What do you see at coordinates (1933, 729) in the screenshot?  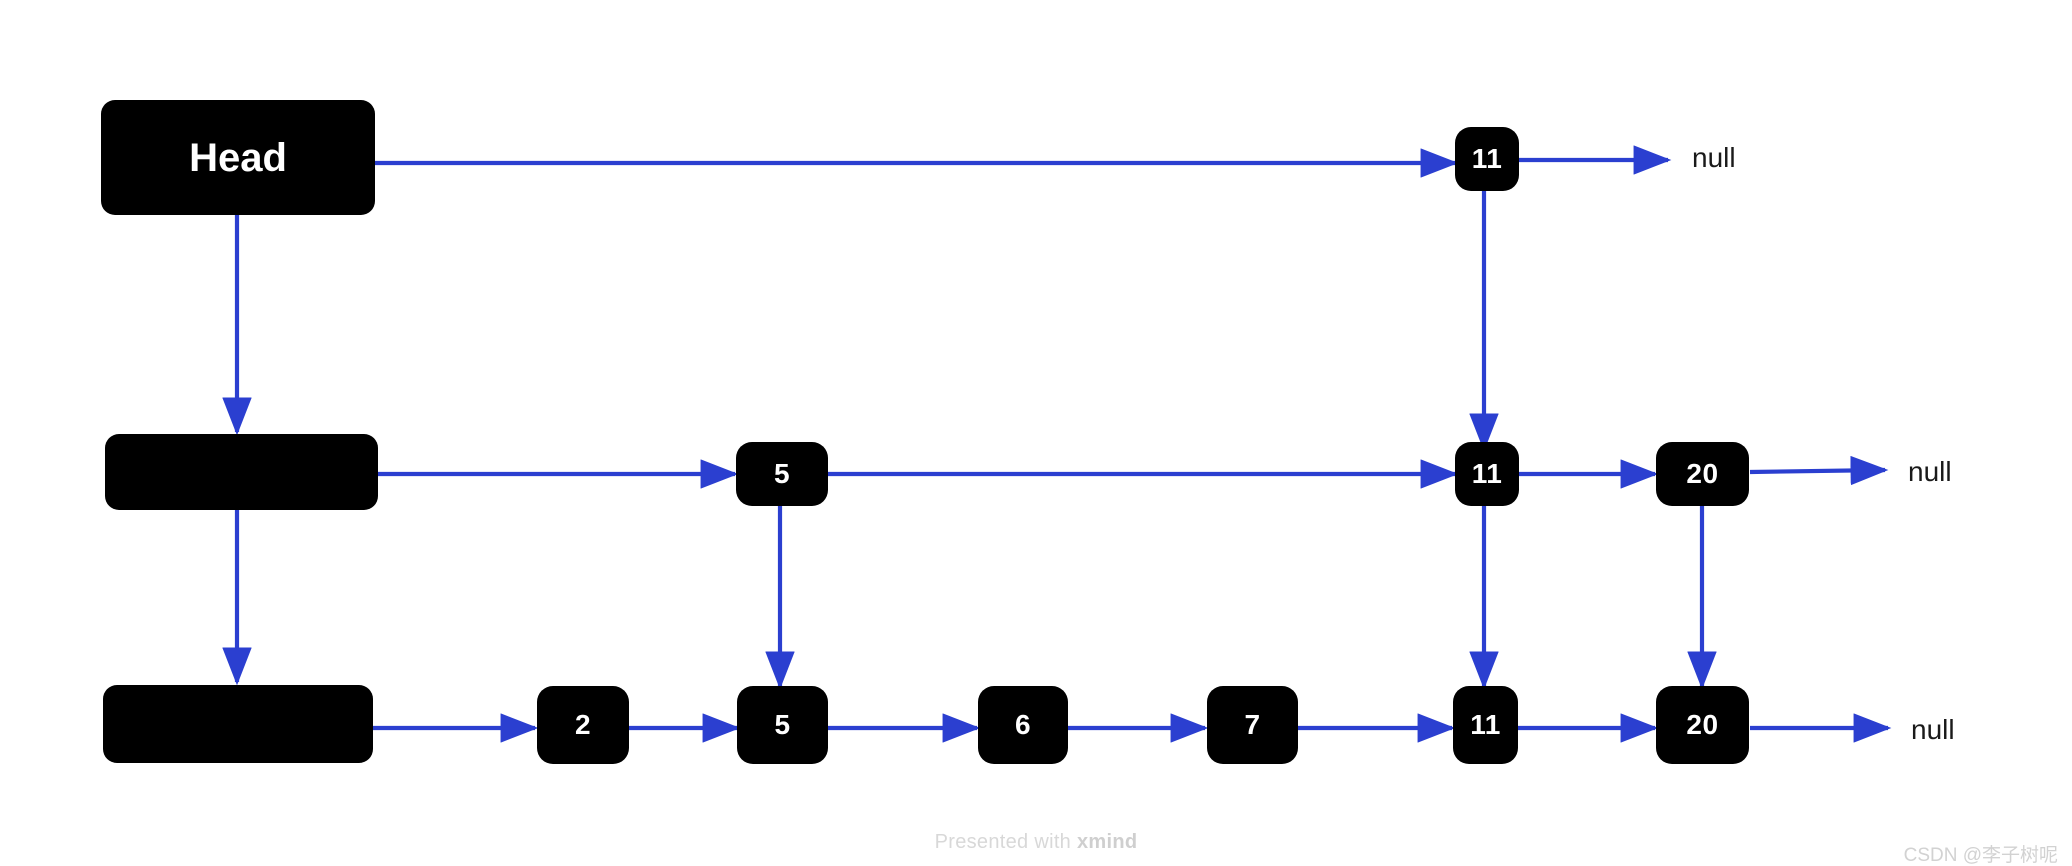 I see `null-terminator-level-1: null` at bounding box center [1933, 729].